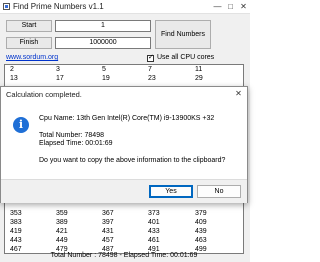 The width and height of the screenshot is (320, 262). Describe the element at coordinates (154, 213) in the screenshot. I see `prime-cell: 373` at that location.